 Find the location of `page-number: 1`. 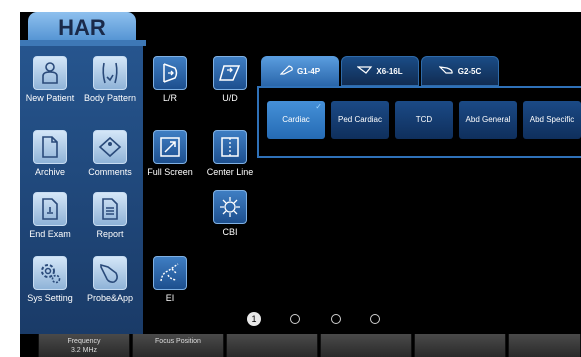

page-number: 1 is located at coordinates (254, 319).